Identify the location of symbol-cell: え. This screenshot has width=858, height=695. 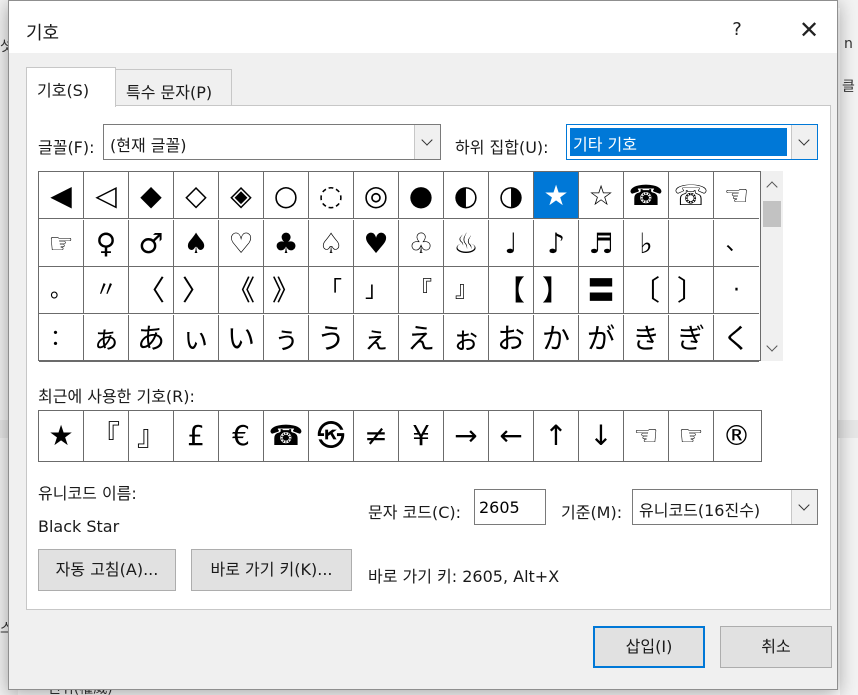
(421, 338).